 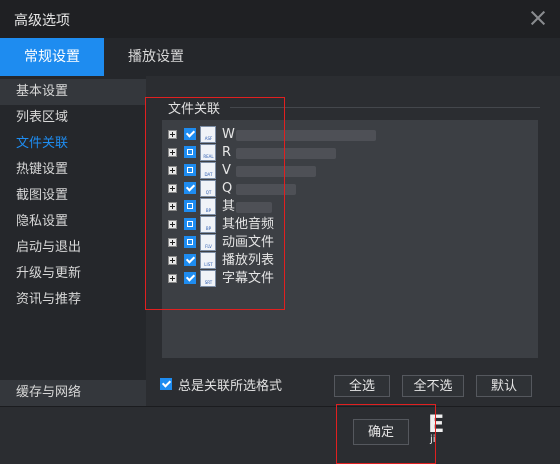 What do you see at coordinates (215, 203) in the screenshot?
I see `highlight-box-file-tree` at bounding box center [215, 203].